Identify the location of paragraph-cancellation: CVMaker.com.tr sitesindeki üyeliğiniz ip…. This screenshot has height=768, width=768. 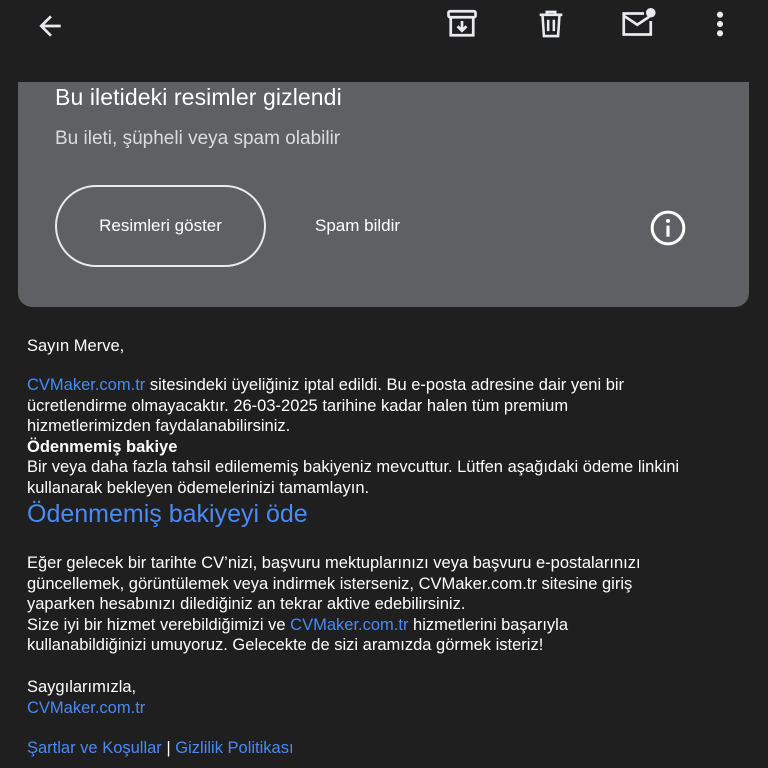
(353, 436).